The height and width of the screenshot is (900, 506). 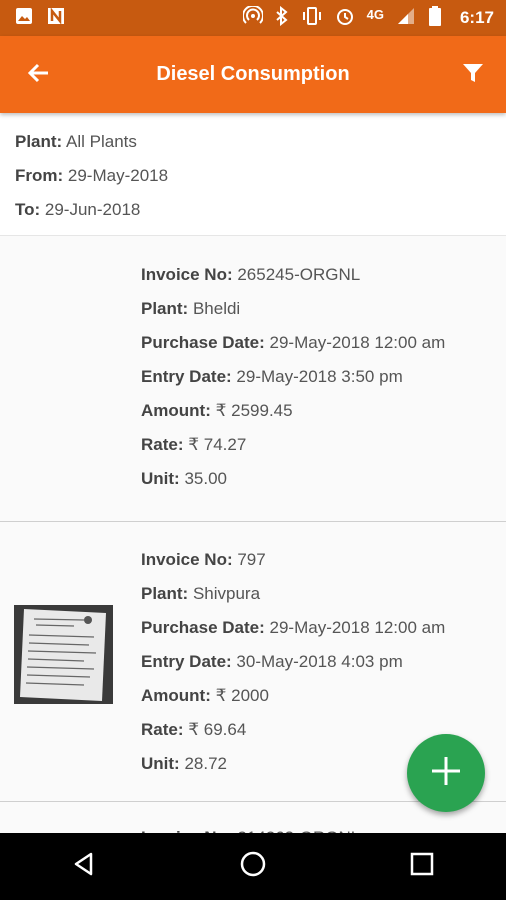 I want to click on unit: Unit: 35.00, so click(x=184, y=478).